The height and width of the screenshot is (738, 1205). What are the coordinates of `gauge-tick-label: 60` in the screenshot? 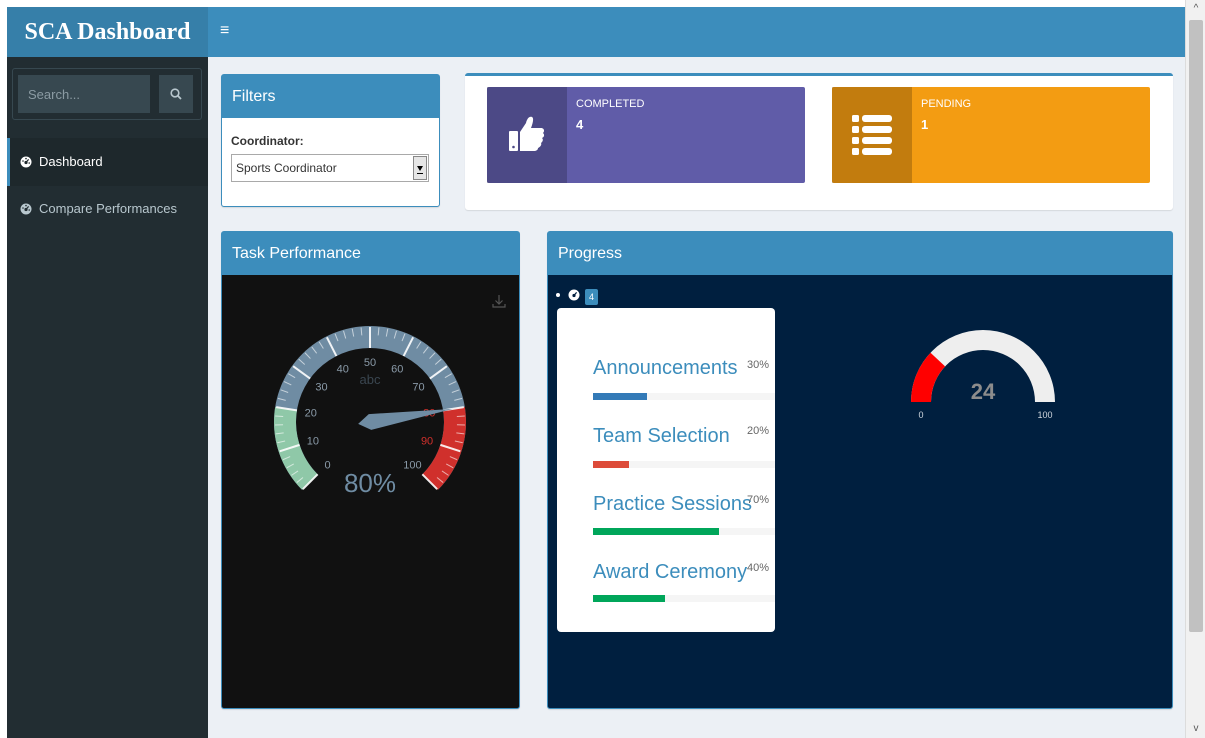 It's located at (397, 370).